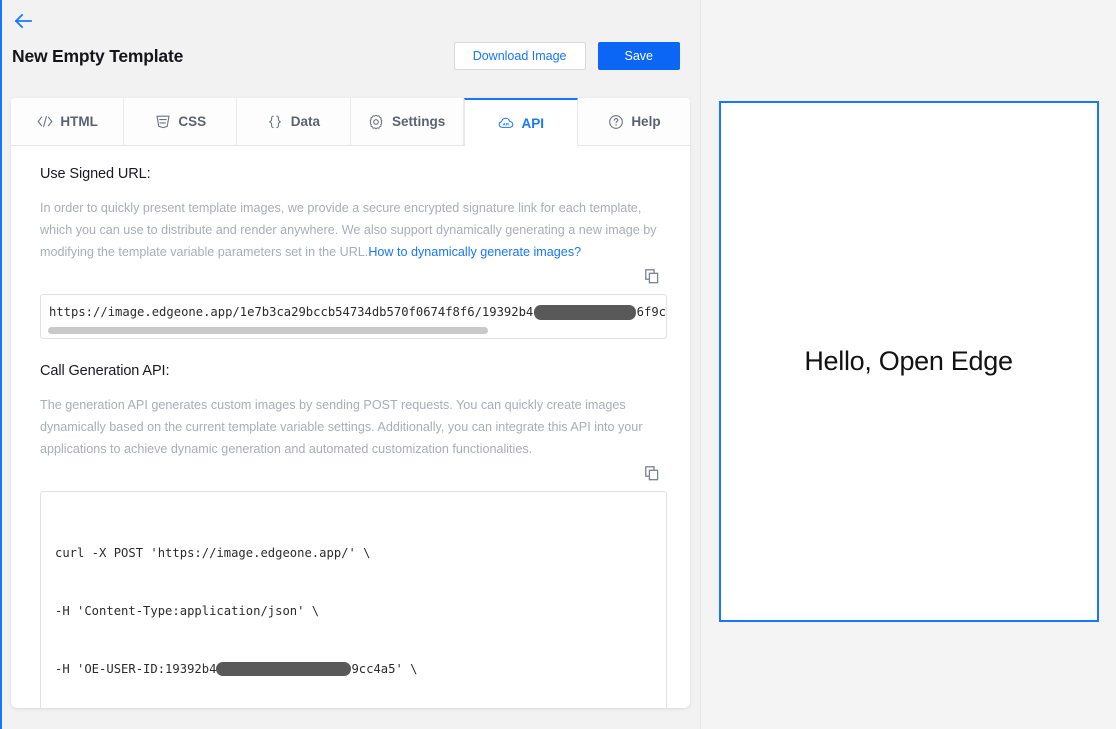  What do you see at coordinates (305, 121) in the screenshot?
I see `tab-label: Data` at bounding box center [305, 121].